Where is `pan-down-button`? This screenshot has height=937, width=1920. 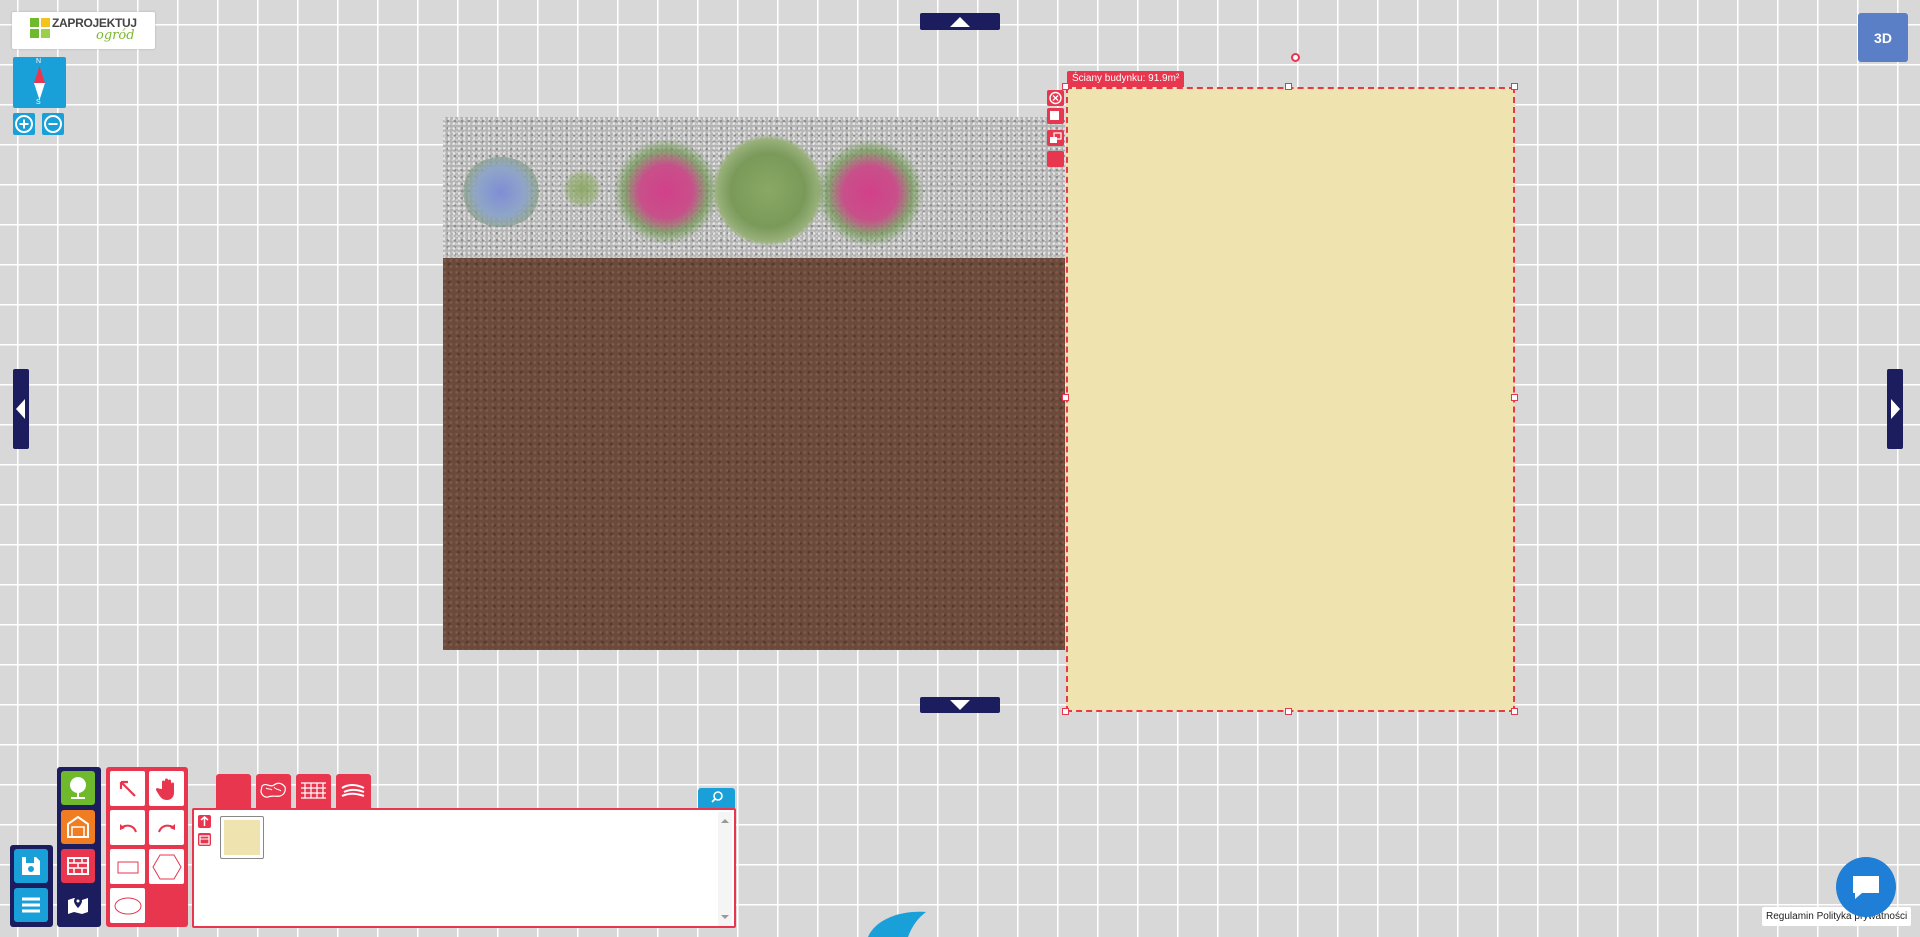 pan-down-button is located at coordinates (960, 705).